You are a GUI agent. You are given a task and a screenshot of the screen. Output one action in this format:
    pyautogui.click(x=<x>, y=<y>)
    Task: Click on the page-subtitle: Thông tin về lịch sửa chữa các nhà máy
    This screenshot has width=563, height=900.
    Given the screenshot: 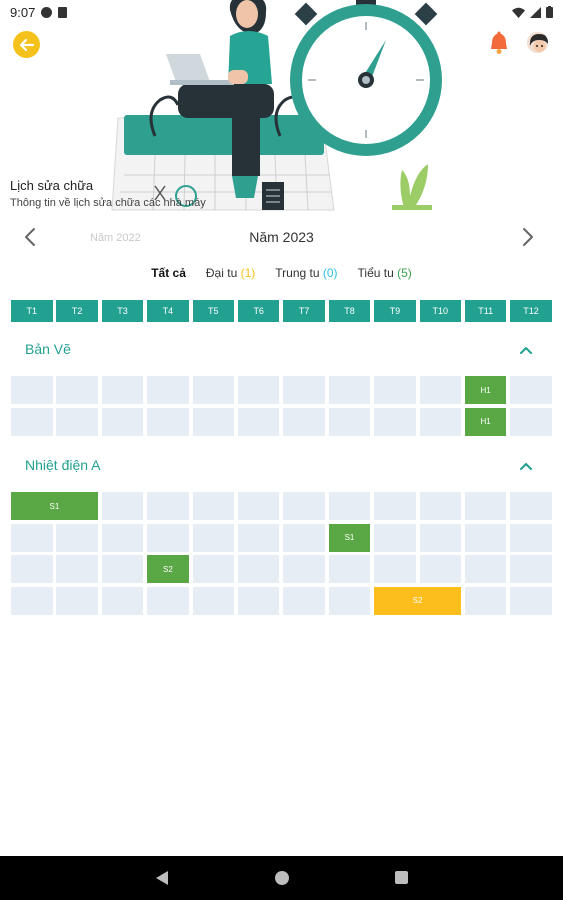 What is the action you would take?
    pyautogui.click(x=108, y=203)
    